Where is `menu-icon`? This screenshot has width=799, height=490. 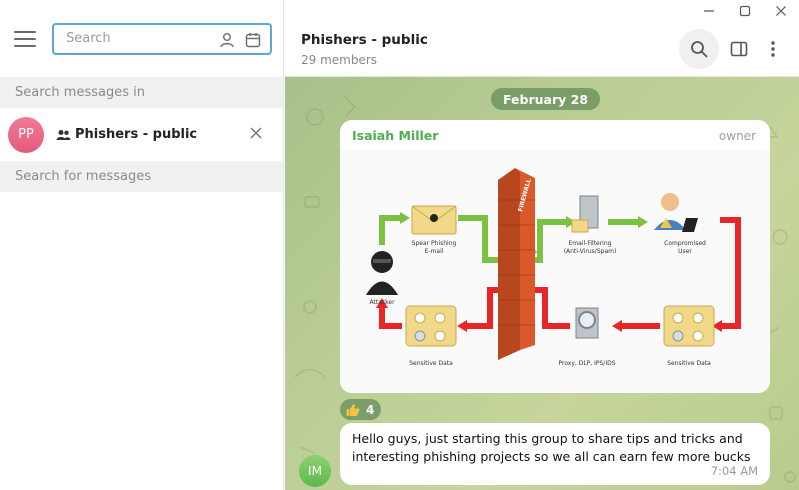
menu-icon is located at coordinates (25, 38).